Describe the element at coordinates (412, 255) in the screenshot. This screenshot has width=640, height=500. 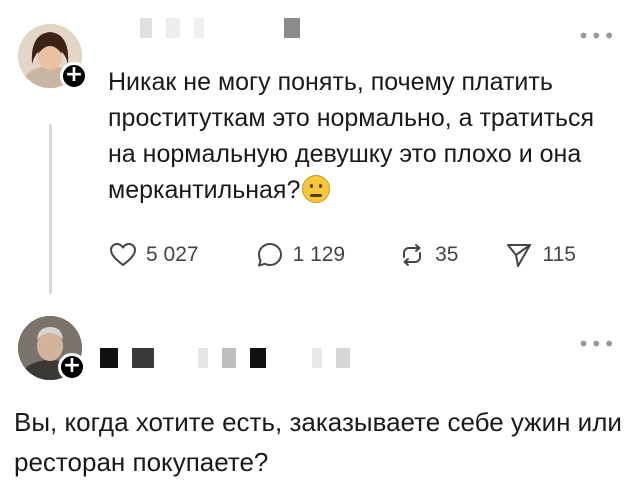
I see `repost-icon` at that location.